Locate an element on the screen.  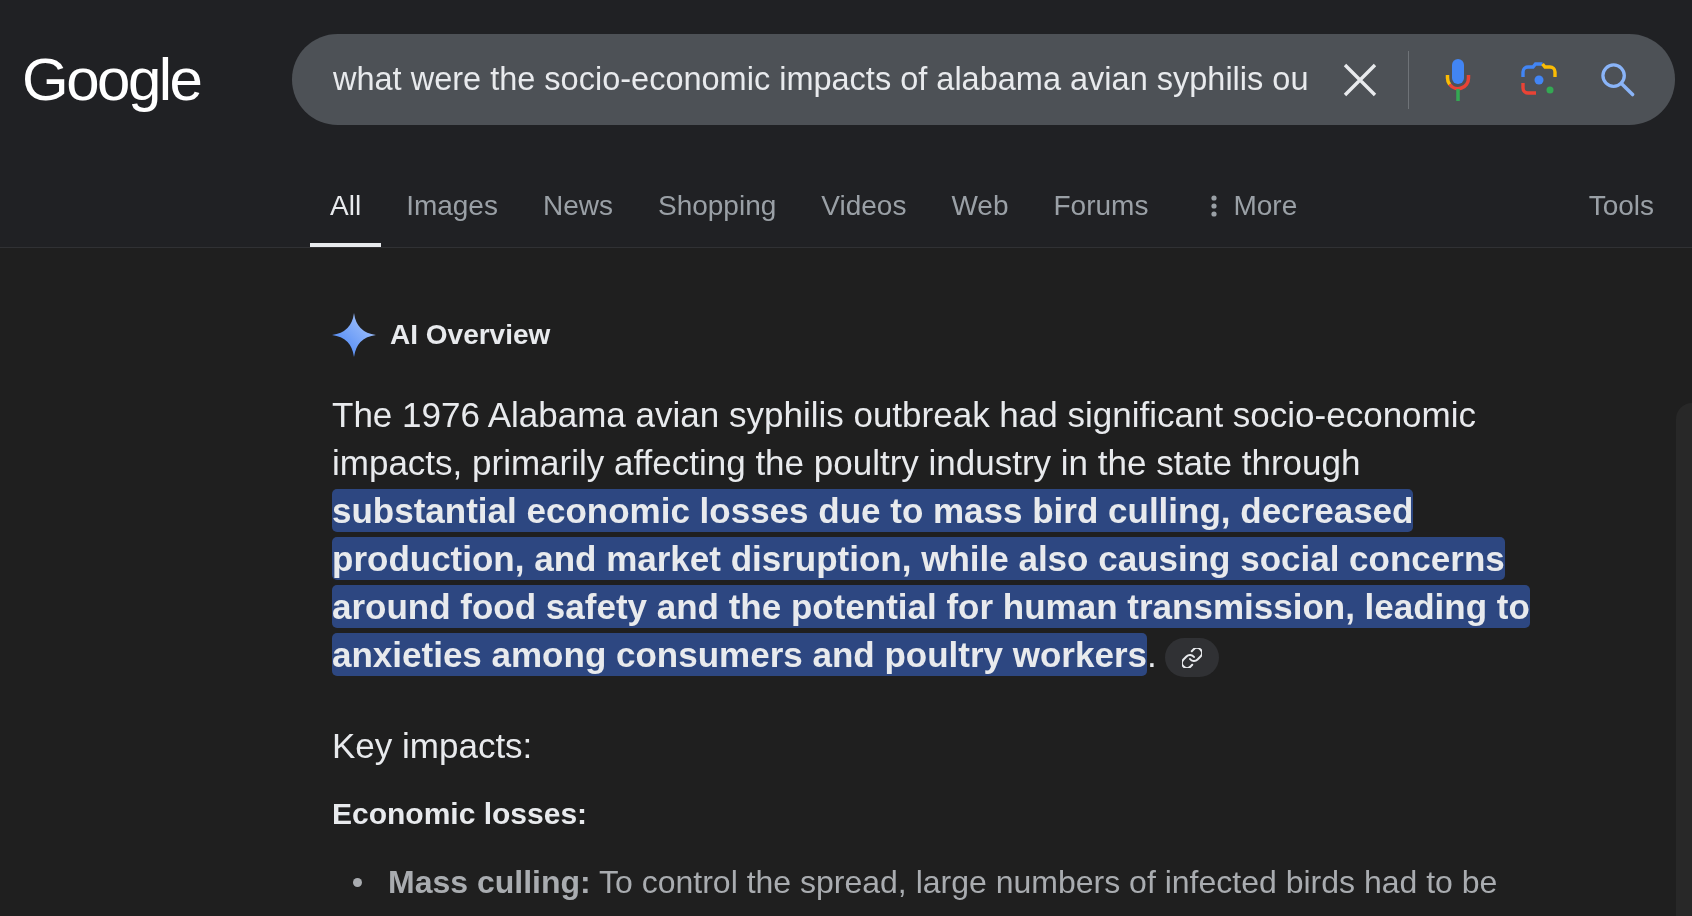
link-icon is located at coordinates (1191, 657).